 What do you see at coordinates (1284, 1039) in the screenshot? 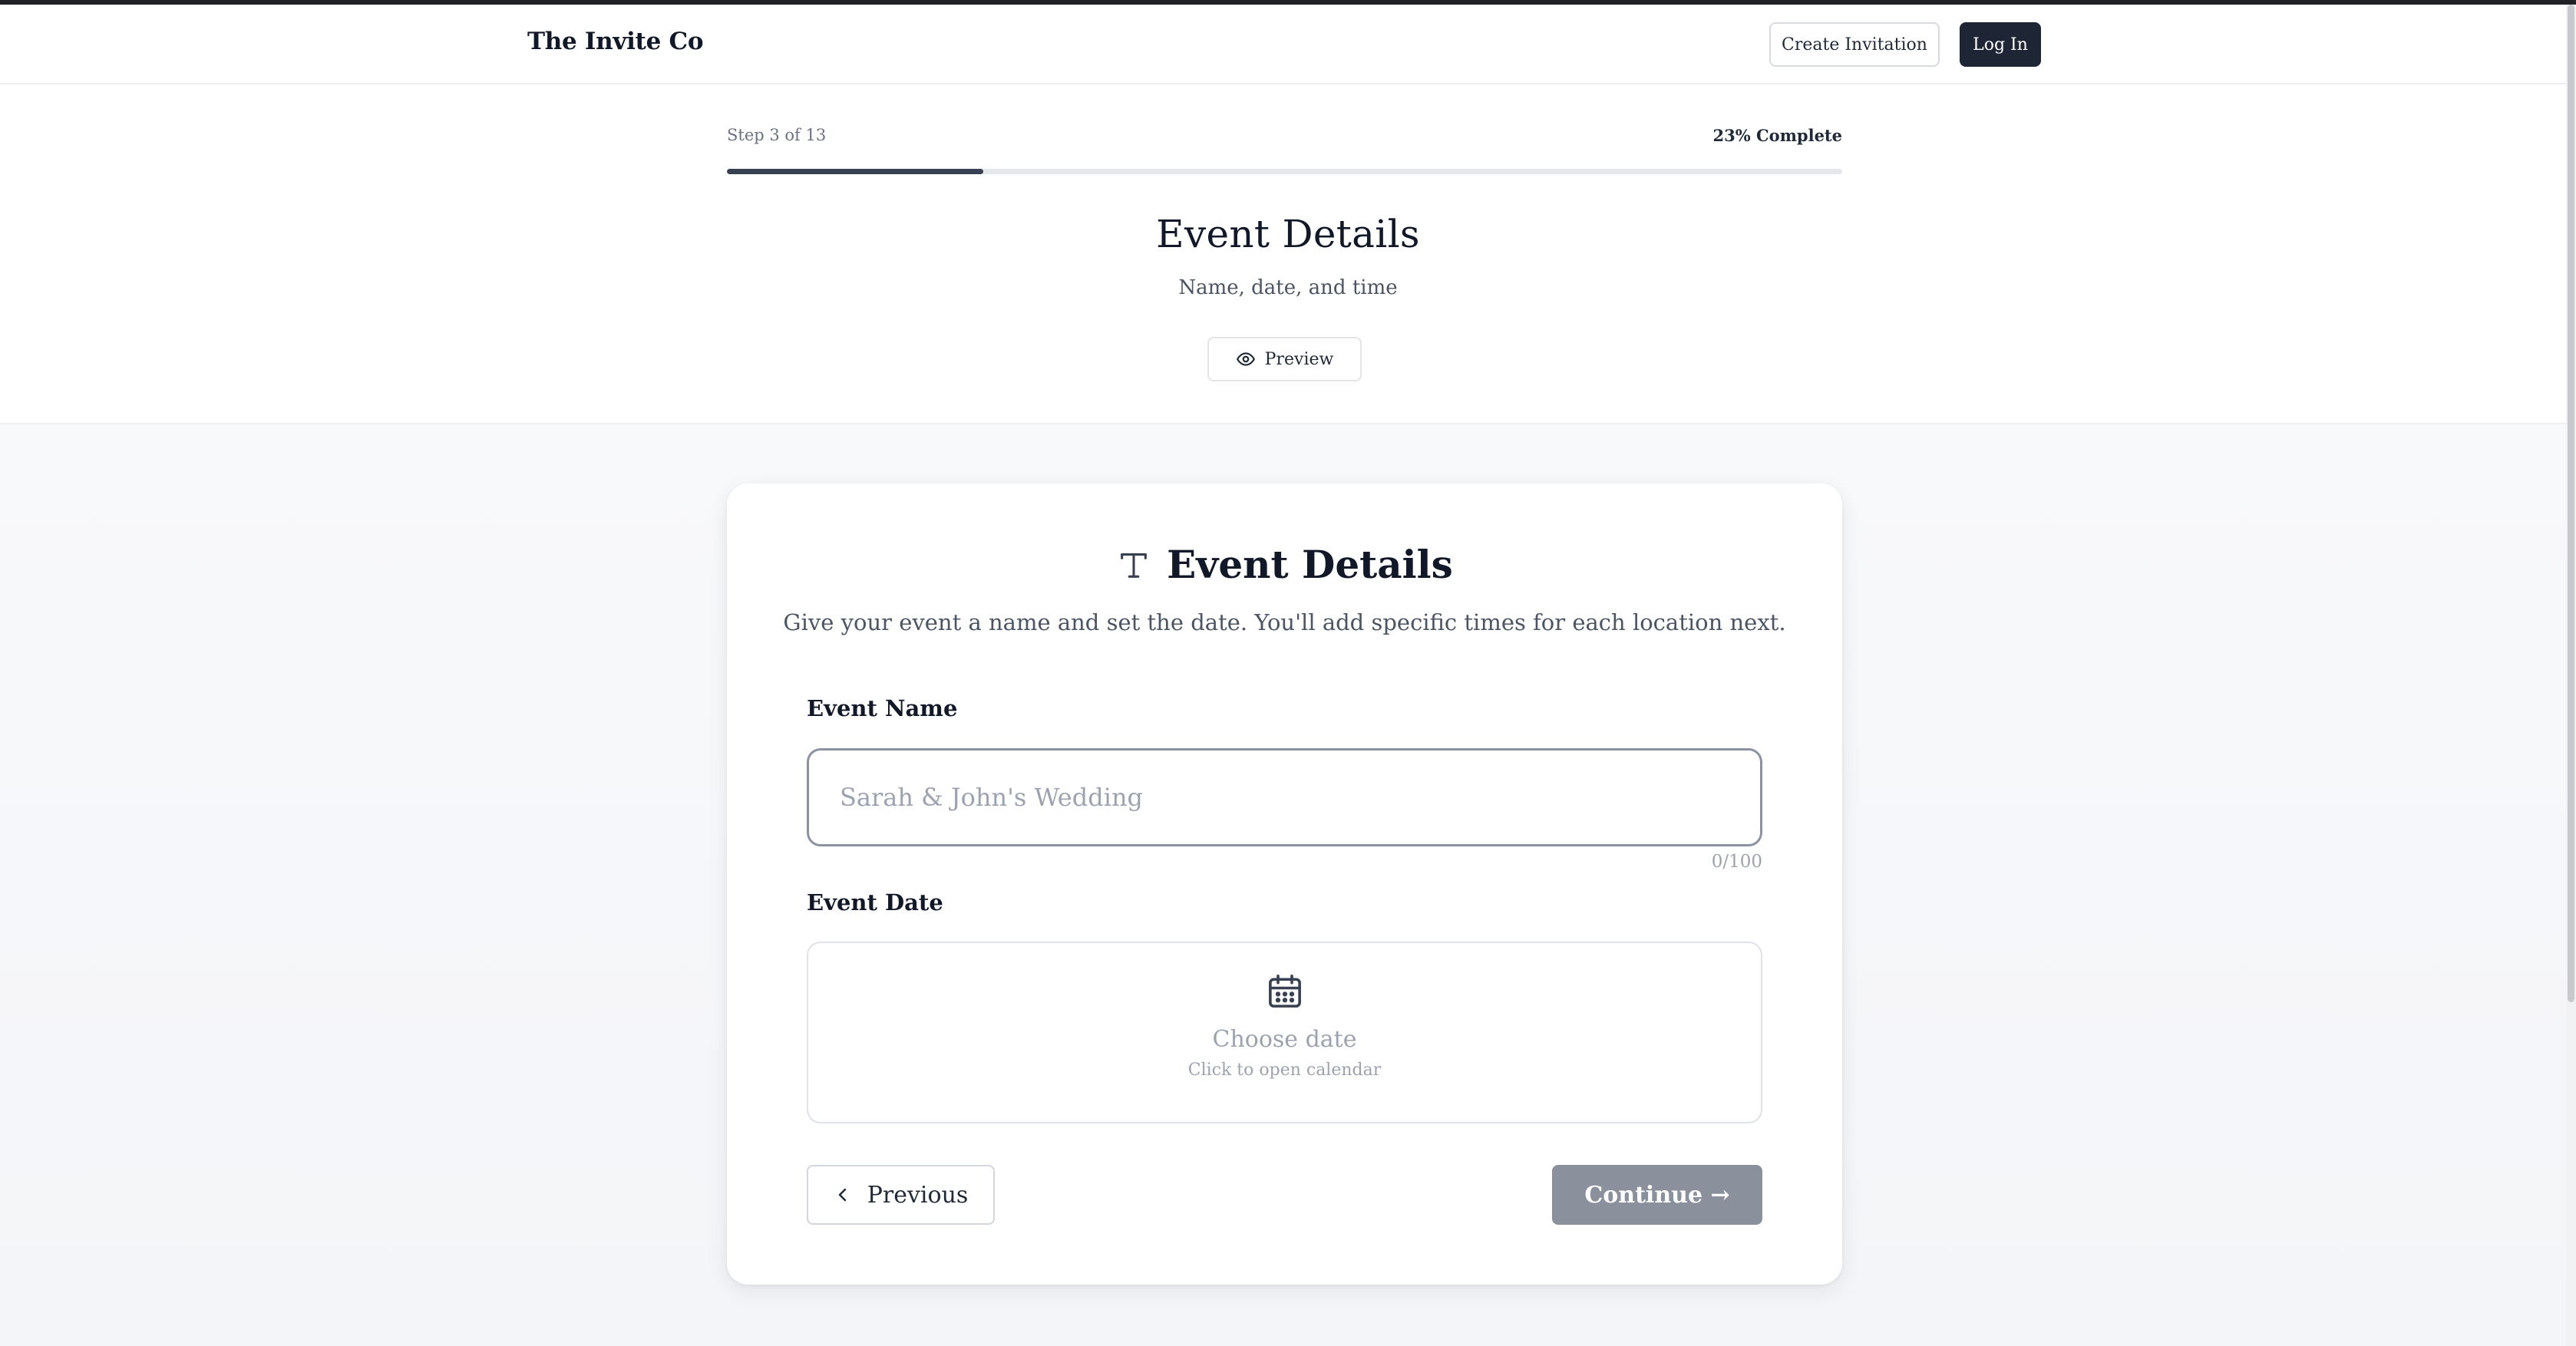
I see `date-placeholder: Choose date` at bounding box center [1284, 1039].